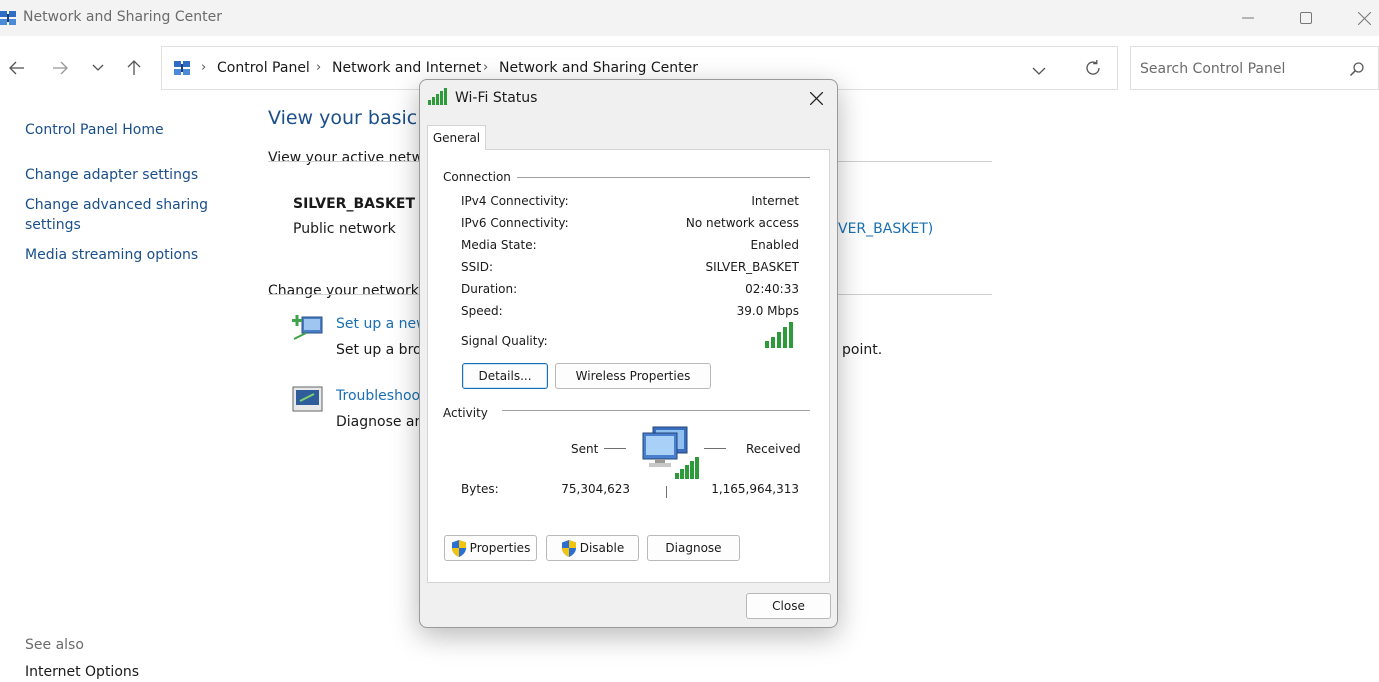  I want to click on wireless-properties-button: Wireless Properties, so click(633, 376).